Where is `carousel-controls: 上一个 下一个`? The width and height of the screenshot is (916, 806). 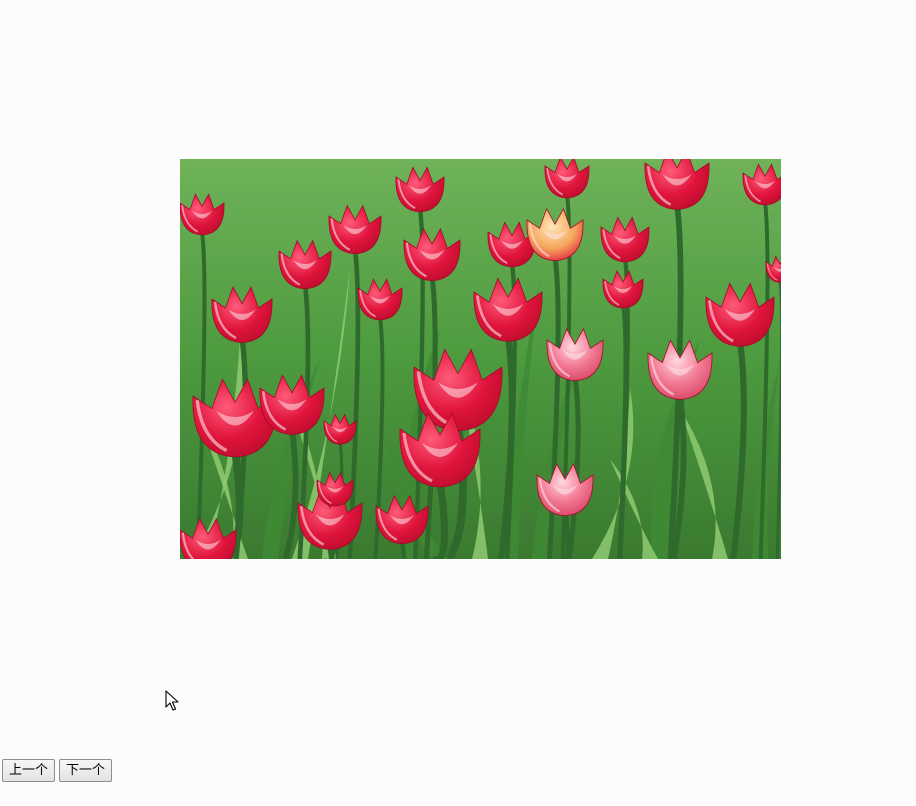 carousel-controls: 上一个 下一个 is located at coordinates (57, 770).